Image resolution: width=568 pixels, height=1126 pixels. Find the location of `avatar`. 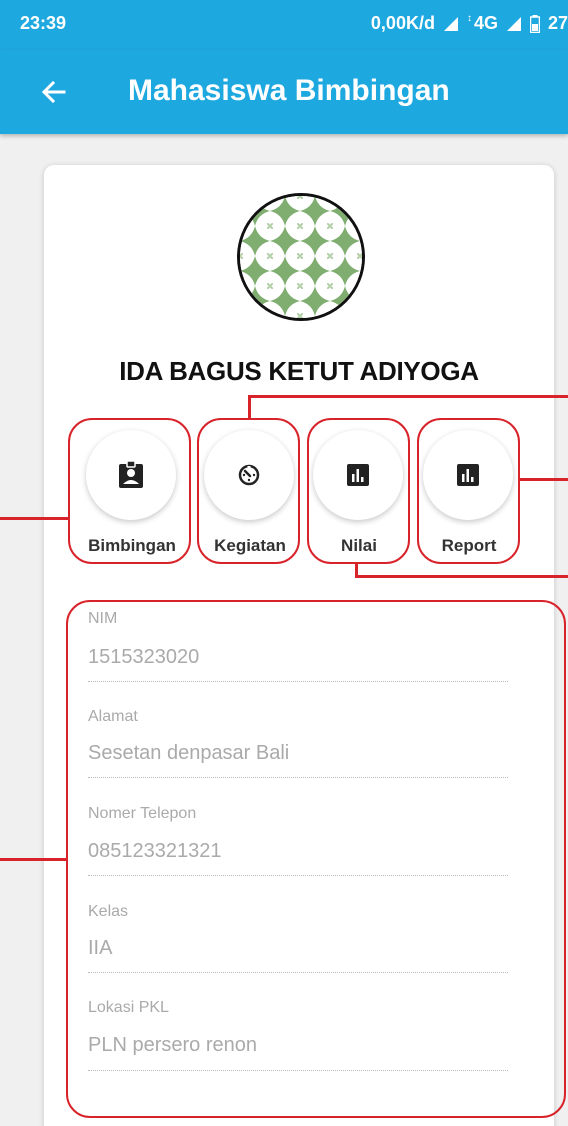

avatar is located at coordinates (301, 257).